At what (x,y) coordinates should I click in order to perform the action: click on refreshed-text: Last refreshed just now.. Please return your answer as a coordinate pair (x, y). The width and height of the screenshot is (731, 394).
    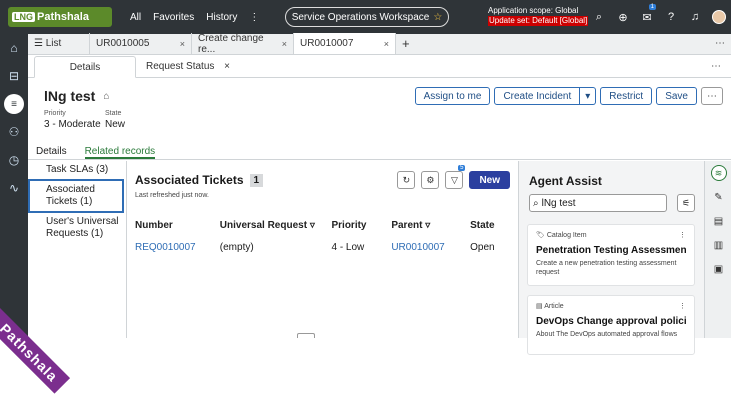
    Looking at the image, I should click on (172, 195).